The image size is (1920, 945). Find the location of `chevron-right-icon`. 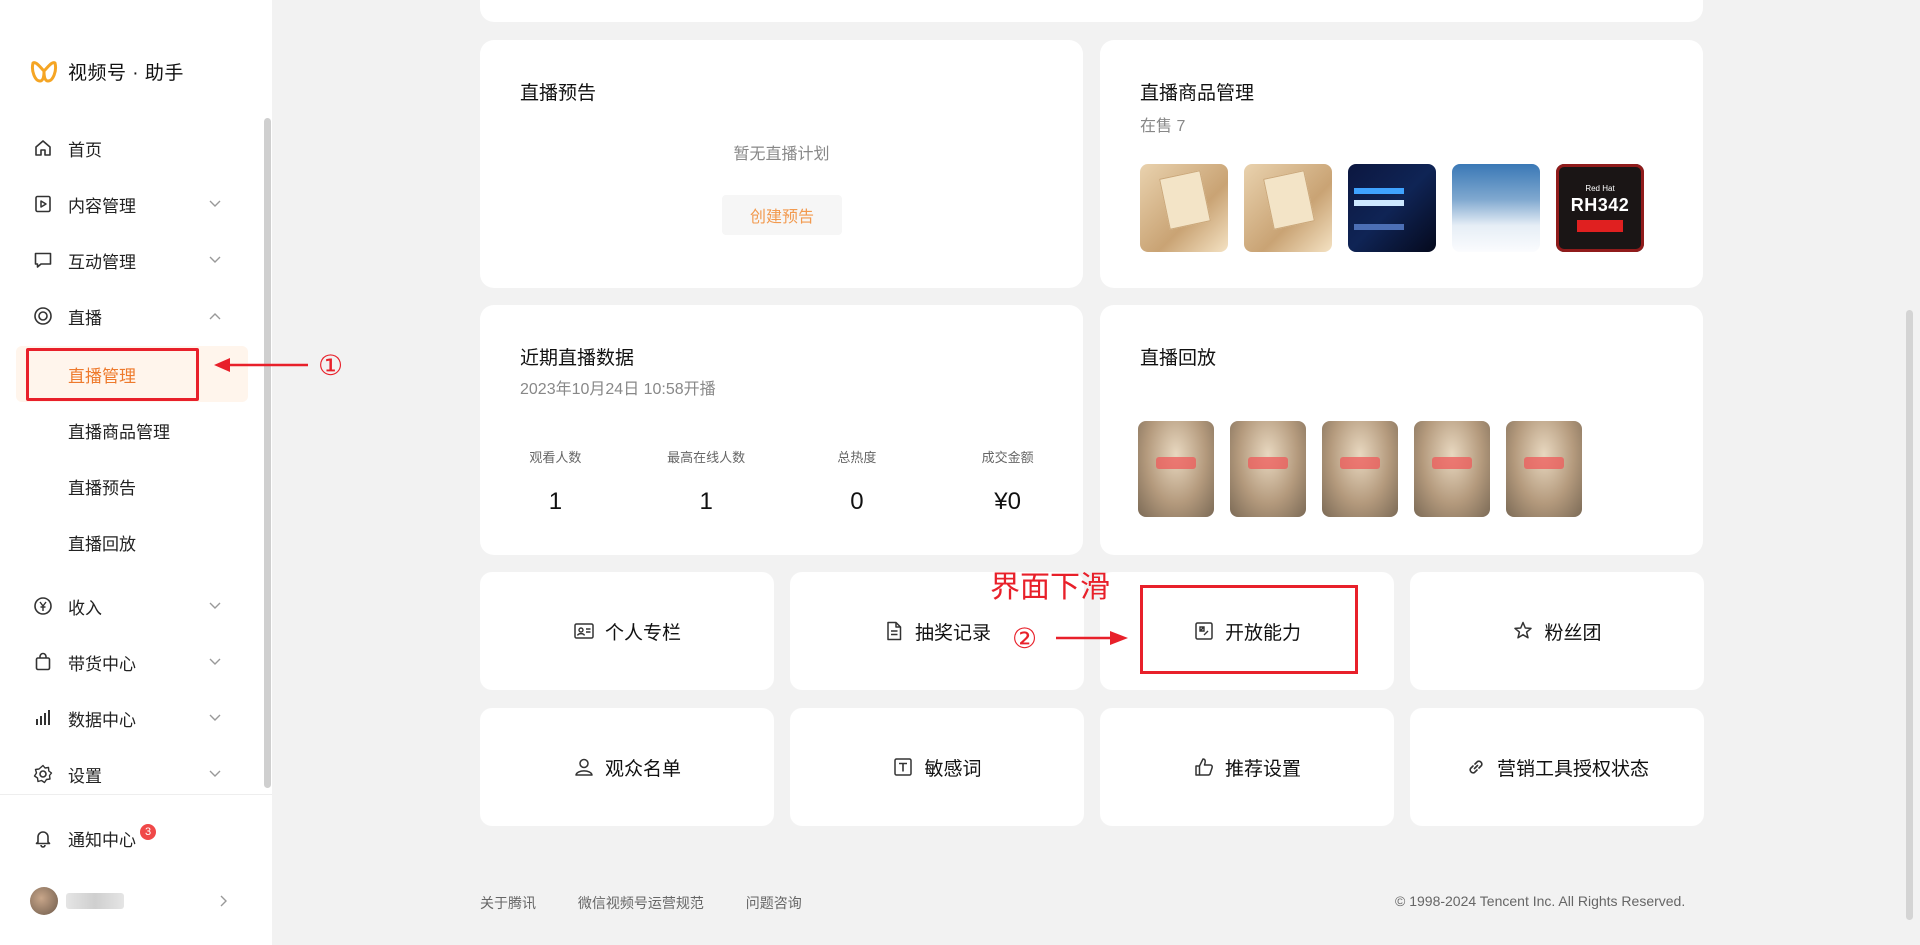

chevron-right-icon is located at coordinates (223, 901).